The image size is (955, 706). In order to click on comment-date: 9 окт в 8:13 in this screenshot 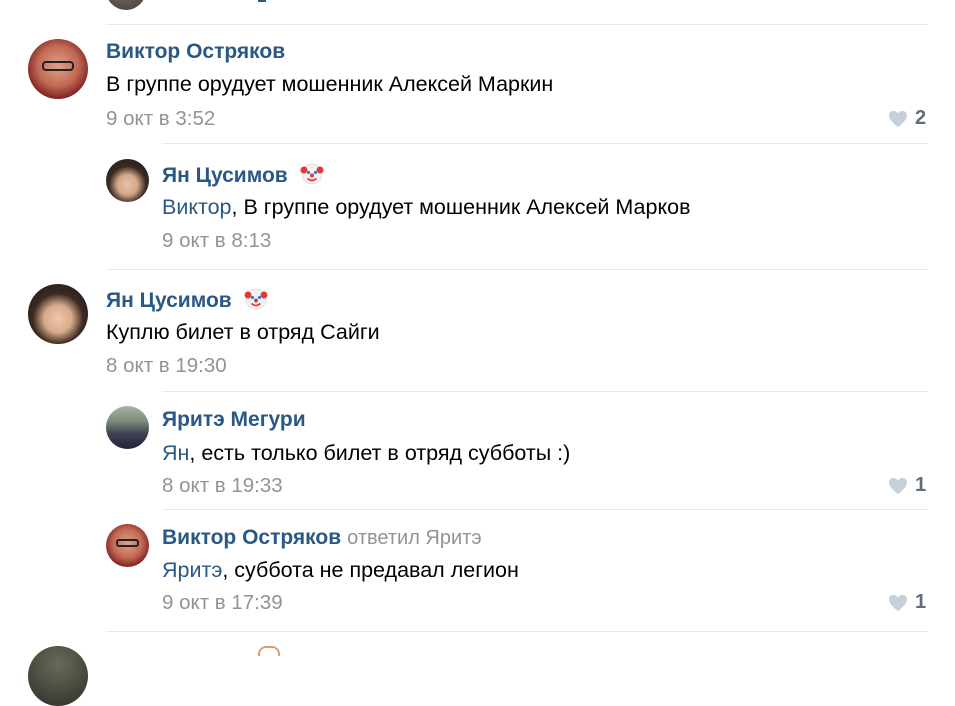, I will do `click(216, 241)`.